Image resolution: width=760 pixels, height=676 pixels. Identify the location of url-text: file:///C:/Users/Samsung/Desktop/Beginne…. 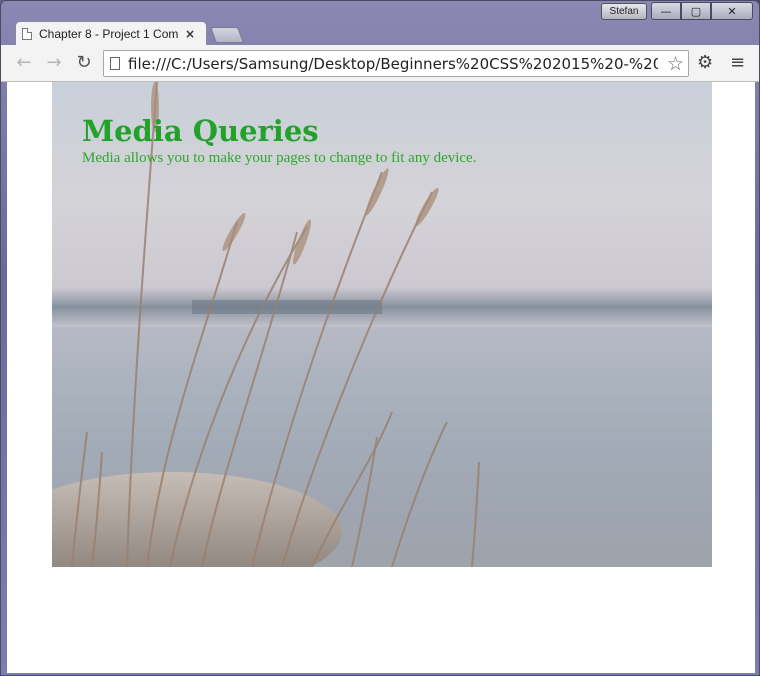
(393, 64).